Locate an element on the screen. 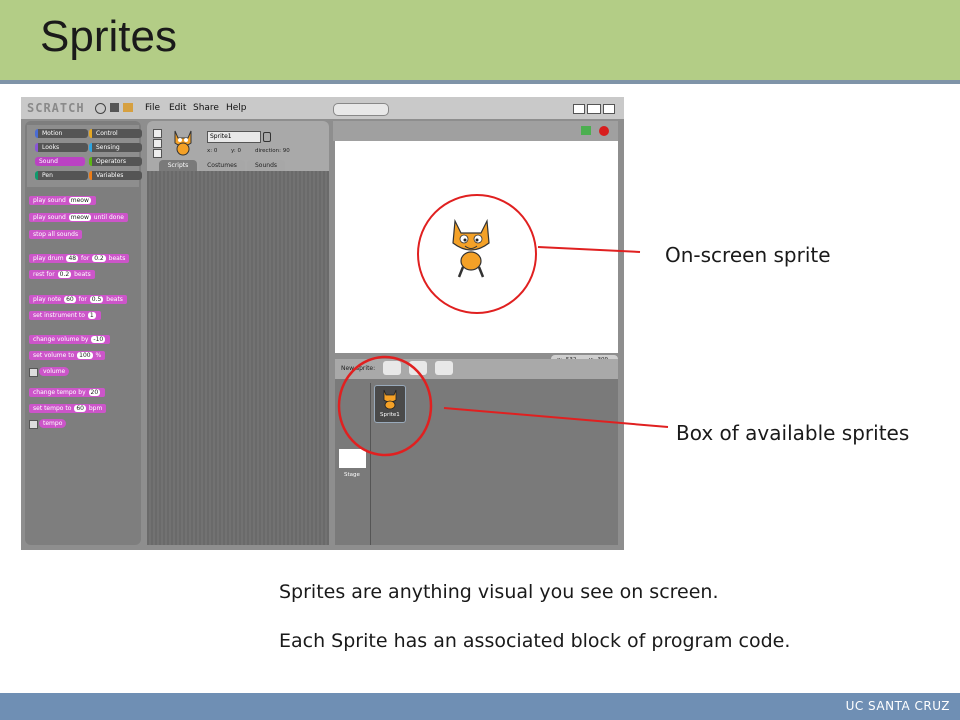 This screenshot has width=960, height=720. sprite-box-circle is located at coordinates (385, 406).